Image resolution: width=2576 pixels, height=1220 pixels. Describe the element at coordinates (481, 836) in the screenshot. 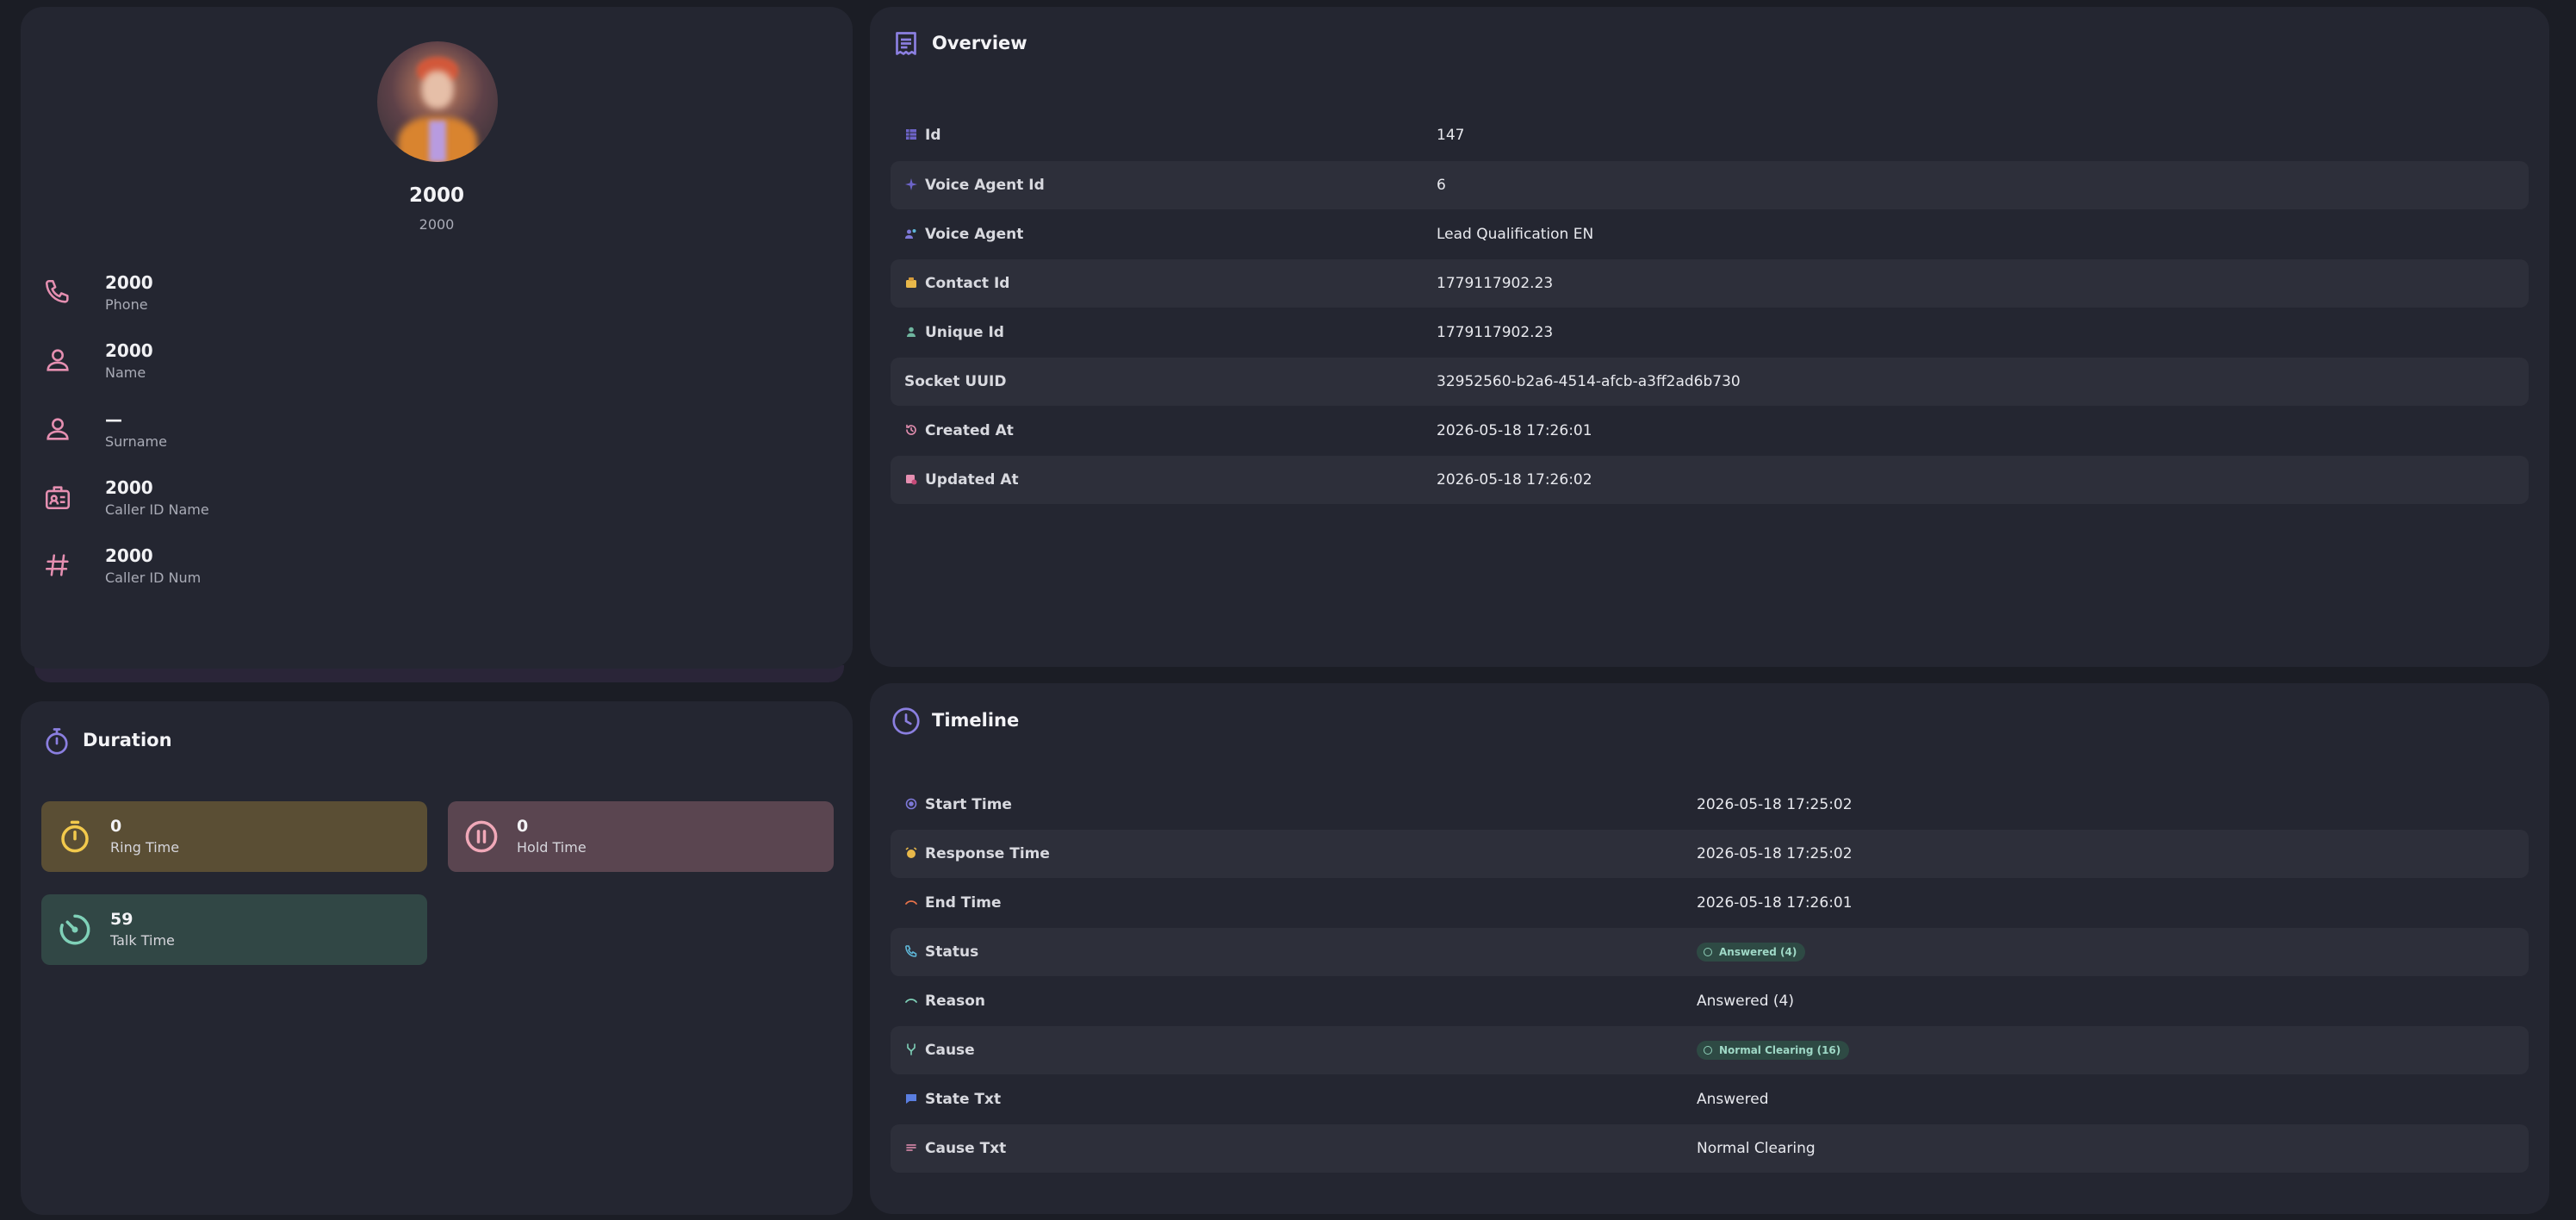

I see `pause-icon` at that location.